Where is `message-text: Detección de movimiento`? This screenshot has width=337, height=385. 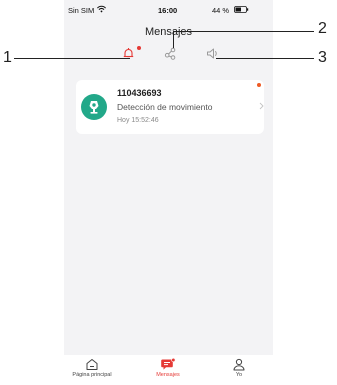 message-text: Detección de movimiento is located at coordinates (165, 107).